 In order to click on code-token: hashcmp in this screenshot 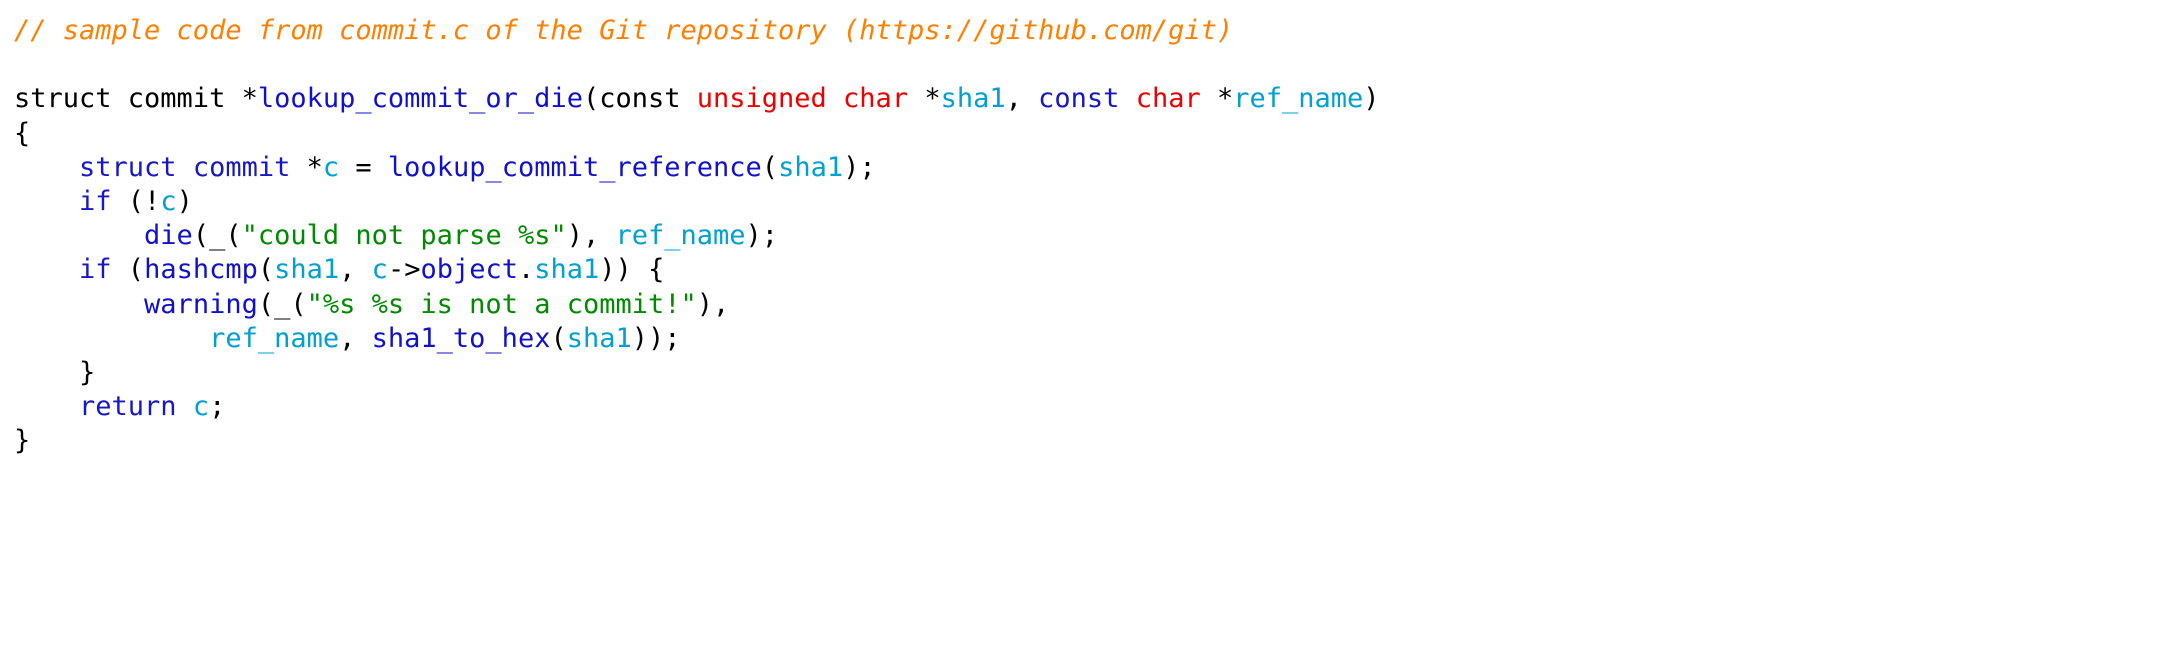, I will do `click(201, 270)`.